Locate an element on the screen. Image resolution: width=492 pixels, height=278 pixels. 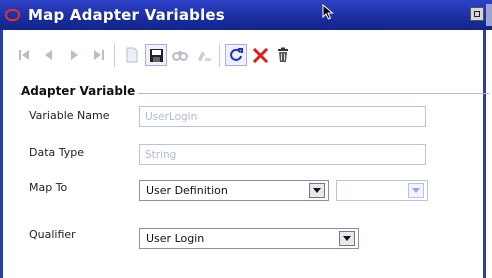
clear-icon is located at coordinates (204, 56).